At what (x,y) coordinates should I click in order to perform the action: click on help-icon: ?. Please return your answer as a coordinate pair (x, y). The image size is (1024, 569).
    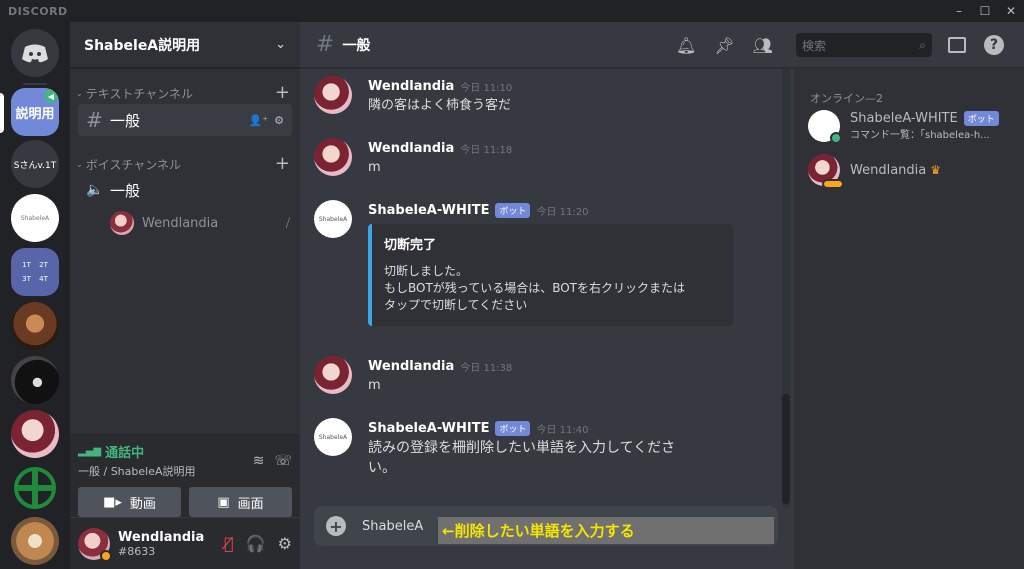
    Looking at the image, I should click on (994, 45).